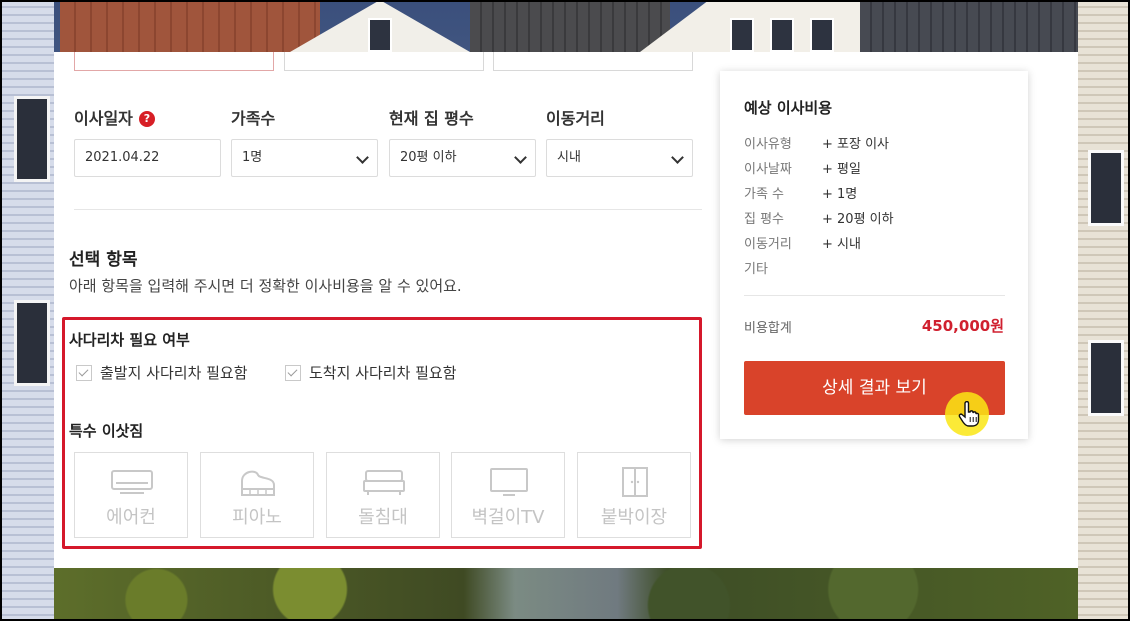  Describe the element at coordinates (252, 157) in the screenshot. I see `family-count-value: 1명` at that location.